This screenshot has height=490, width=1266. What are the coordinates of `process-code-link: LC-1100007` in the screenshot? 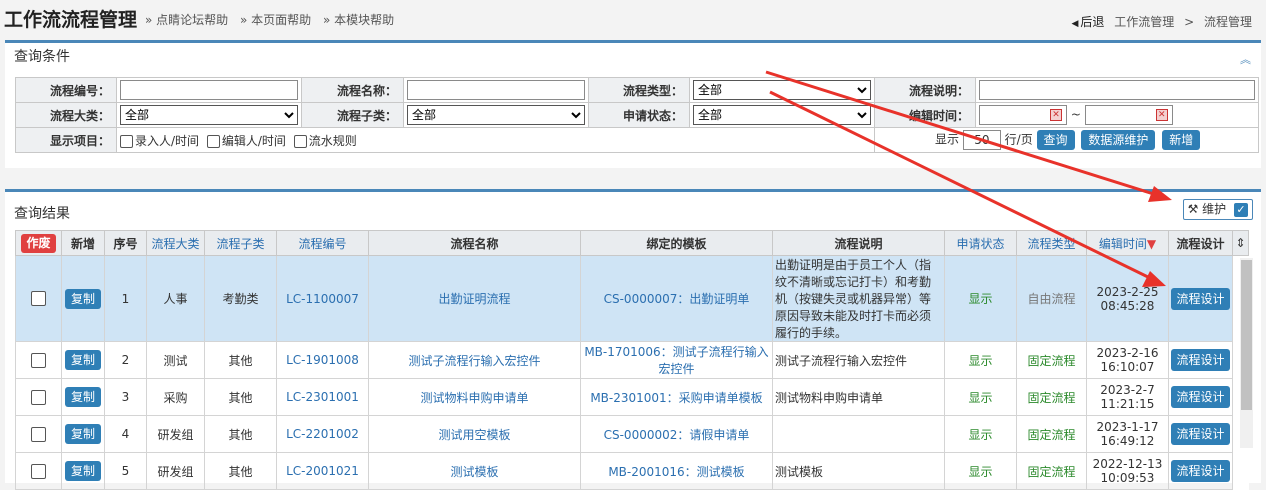 It's located at (322, 298).